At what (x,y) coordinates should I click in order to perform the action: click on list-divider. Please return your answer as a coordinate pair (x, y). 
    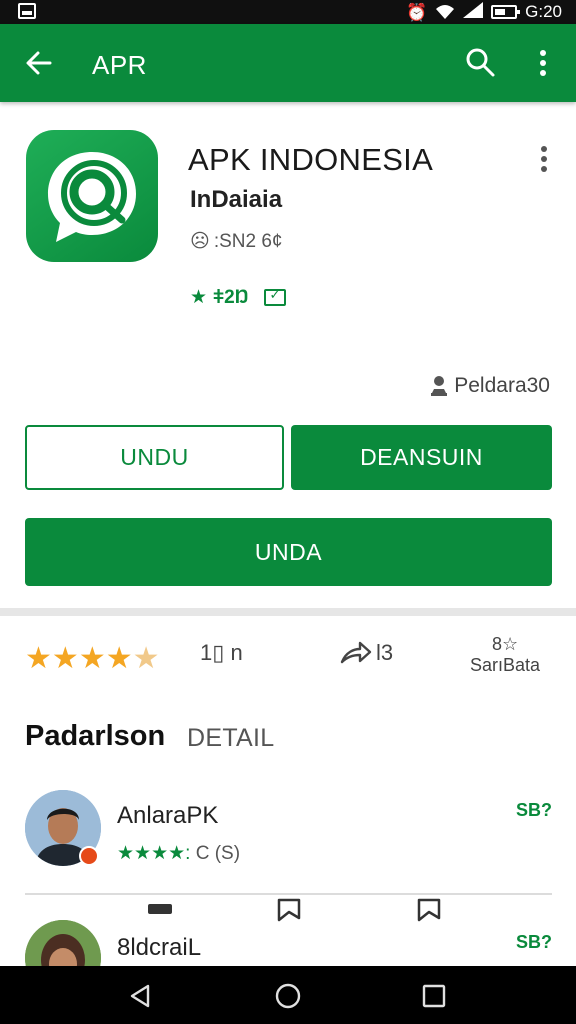
    Looking at the image, I should click on (288, 894).